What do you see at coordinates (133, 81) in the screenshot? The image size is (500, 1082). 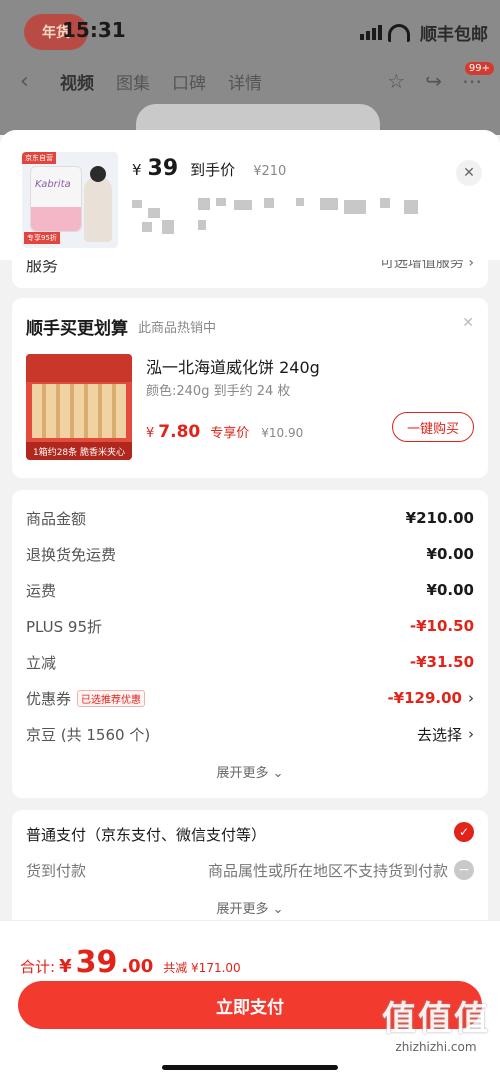 I see `tab-gallery: 图集` at bounding box center [133, 81].